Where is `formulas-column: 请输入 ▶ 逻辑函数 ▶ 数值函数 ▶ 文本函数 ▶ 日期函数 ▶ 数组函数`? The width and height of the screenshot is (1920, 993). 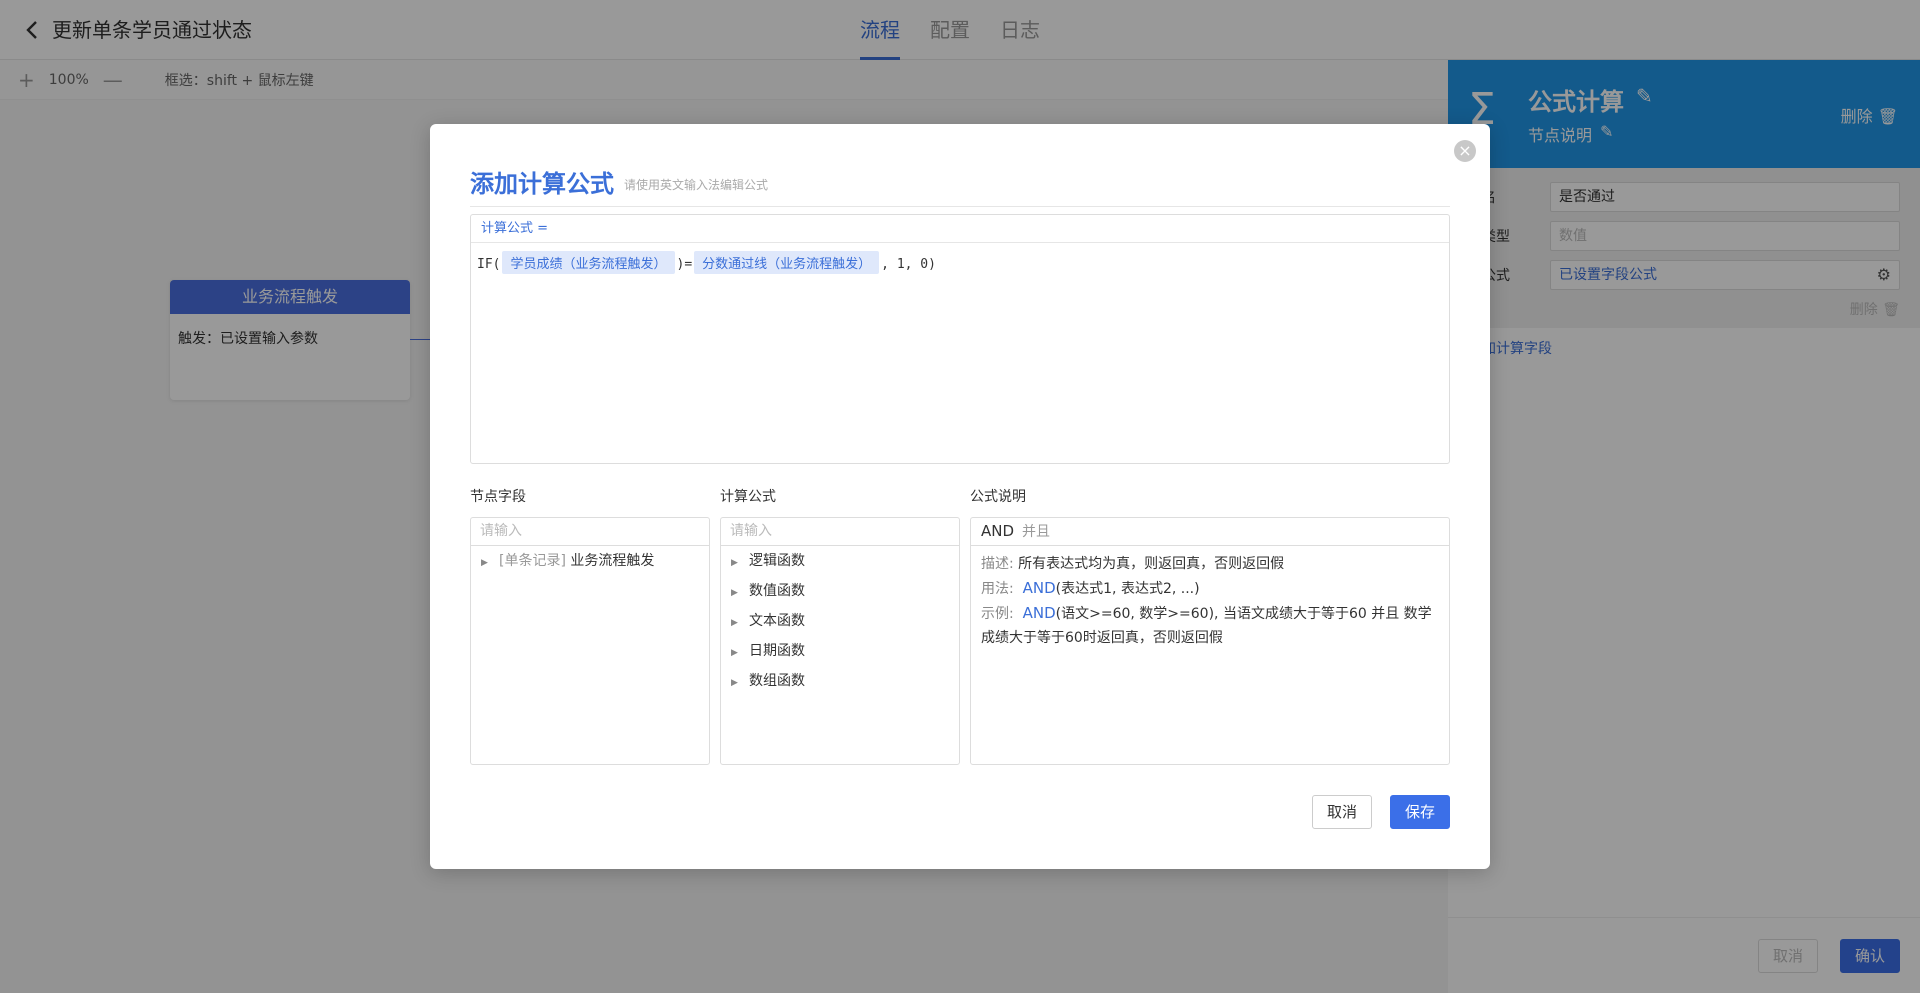 formulas-column: 请输入 ▶ 逻辑函数 ▶ 数值函数 ▶ 文本函数 ▶ 日期函数 ▶ 数组函数 is located at coordinates (840, 641).